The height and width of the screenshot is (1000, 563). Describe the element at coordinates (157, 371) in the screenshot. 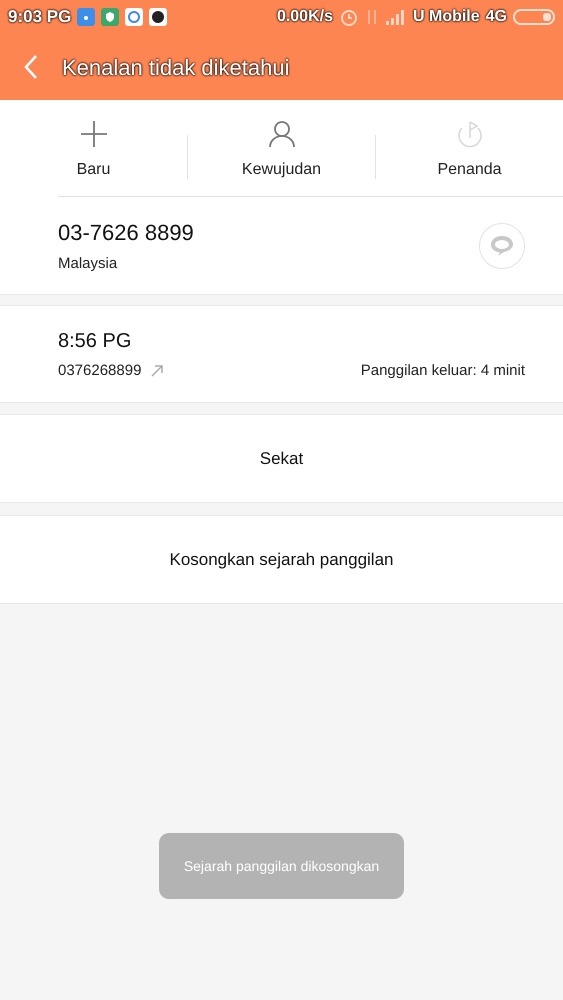

I see `outgoing-arrow-icon` at that location.